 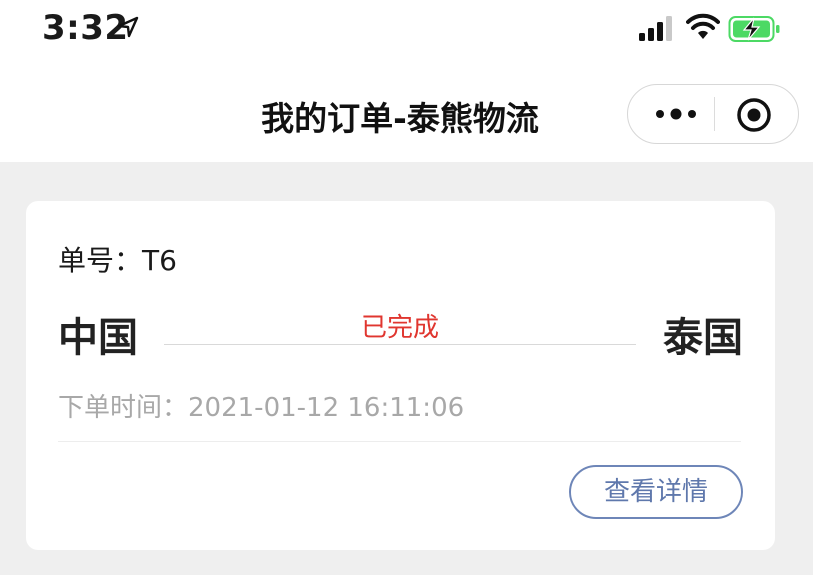 I want to click on capsule-divider, so click(x=714, y=114).